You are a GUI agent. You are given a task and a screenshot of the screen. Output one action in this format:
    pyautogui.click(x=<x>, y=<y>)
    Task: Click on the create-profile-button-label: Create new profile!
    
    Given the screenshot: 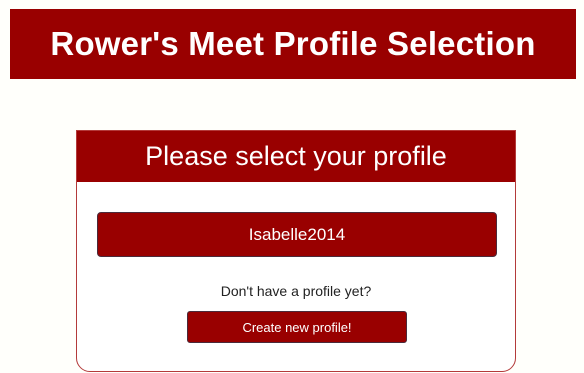 What is the action you would take?
    pyautogui.click(x=297, y=327)
    